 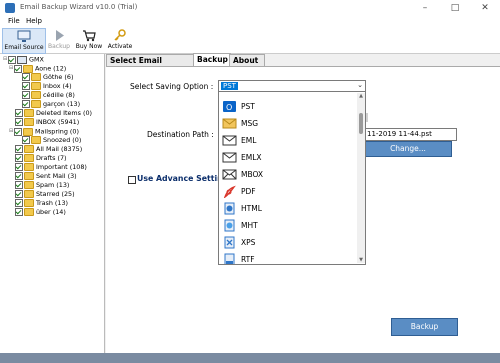 I want to click on outlook-icon: O, so click(x=229, y=106).